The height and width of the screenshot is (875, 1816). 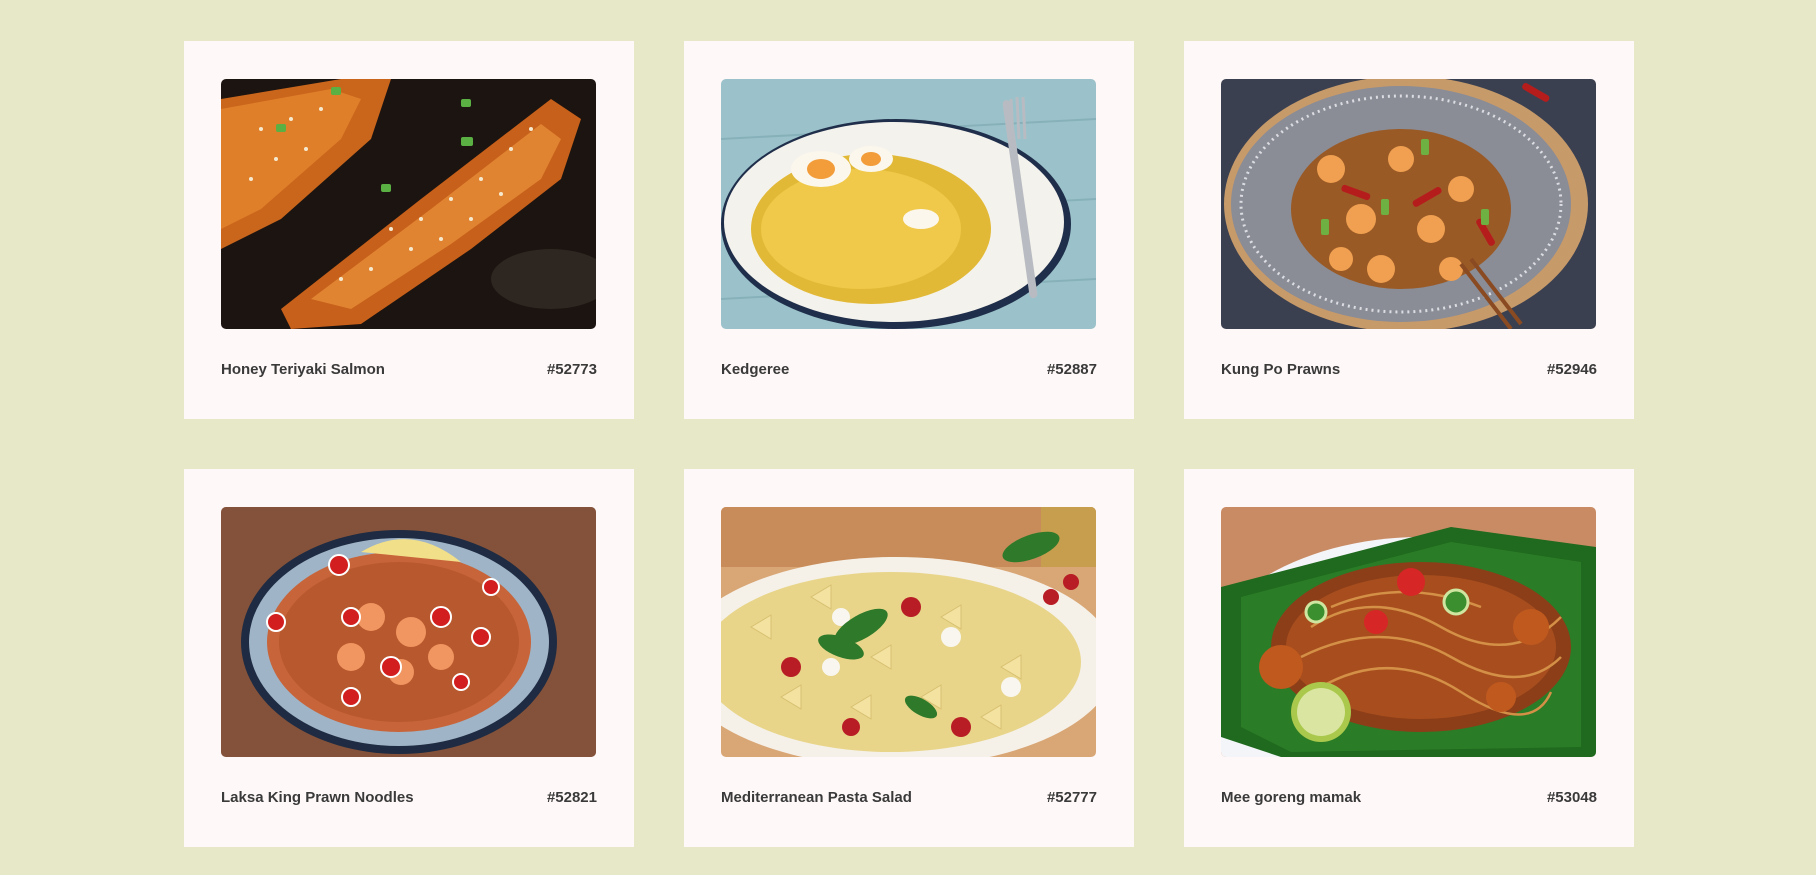 What do you see at coordinates (571, 369) in the screenshot?
I see `recipe-id: #52773` at bounding box center [571, 369].